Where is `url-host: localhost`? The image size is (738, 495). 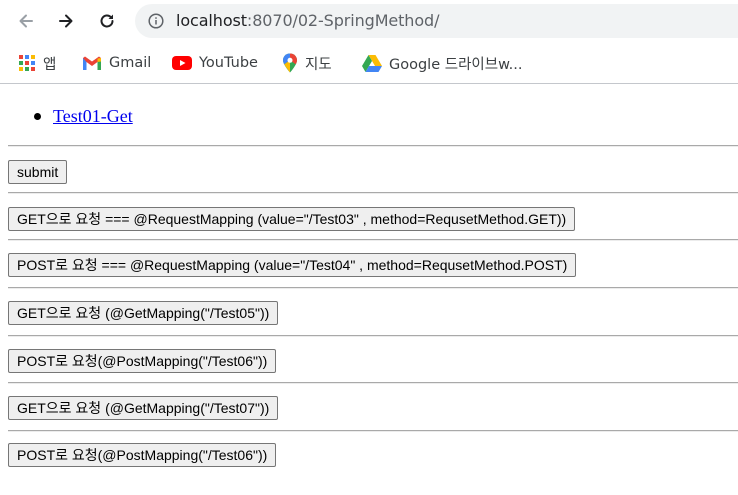 url-host: localhost is located at coordinates (211, 20).